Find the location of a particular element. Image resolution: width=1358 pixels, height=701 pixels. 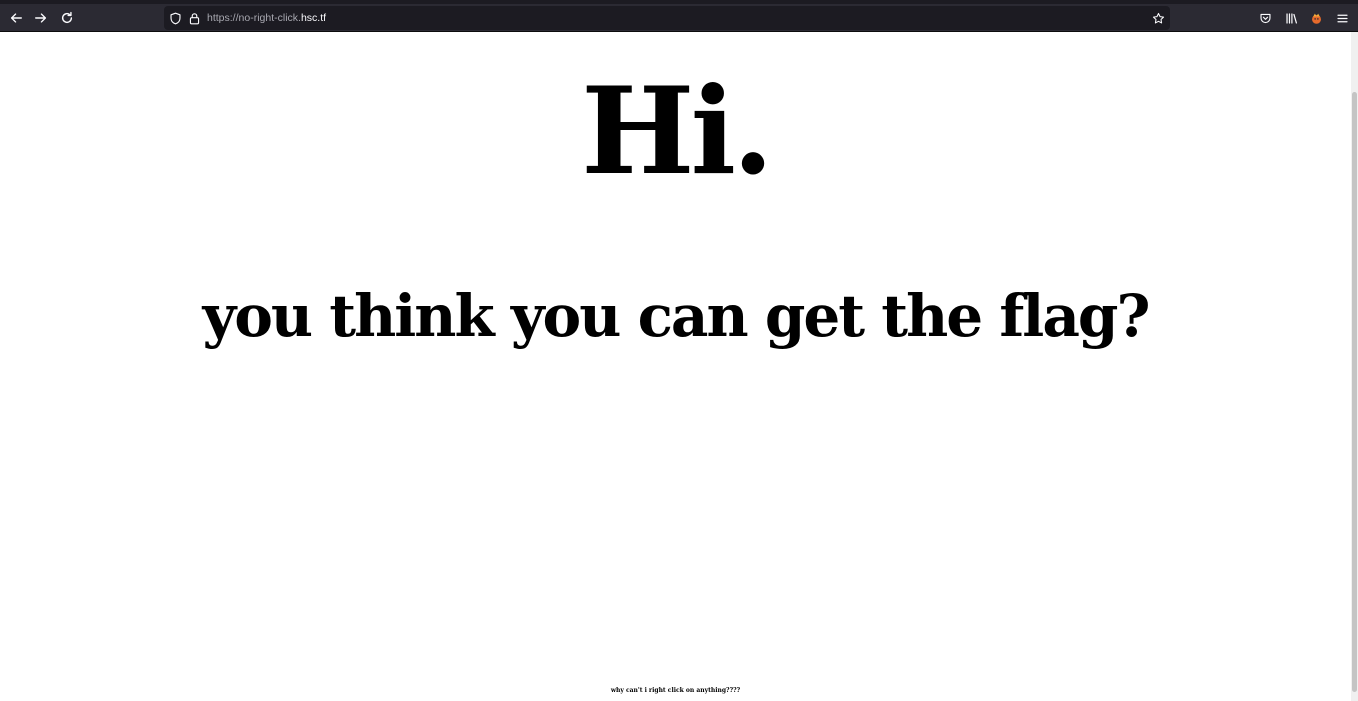

library-button is located at coordinates (1291, 18).